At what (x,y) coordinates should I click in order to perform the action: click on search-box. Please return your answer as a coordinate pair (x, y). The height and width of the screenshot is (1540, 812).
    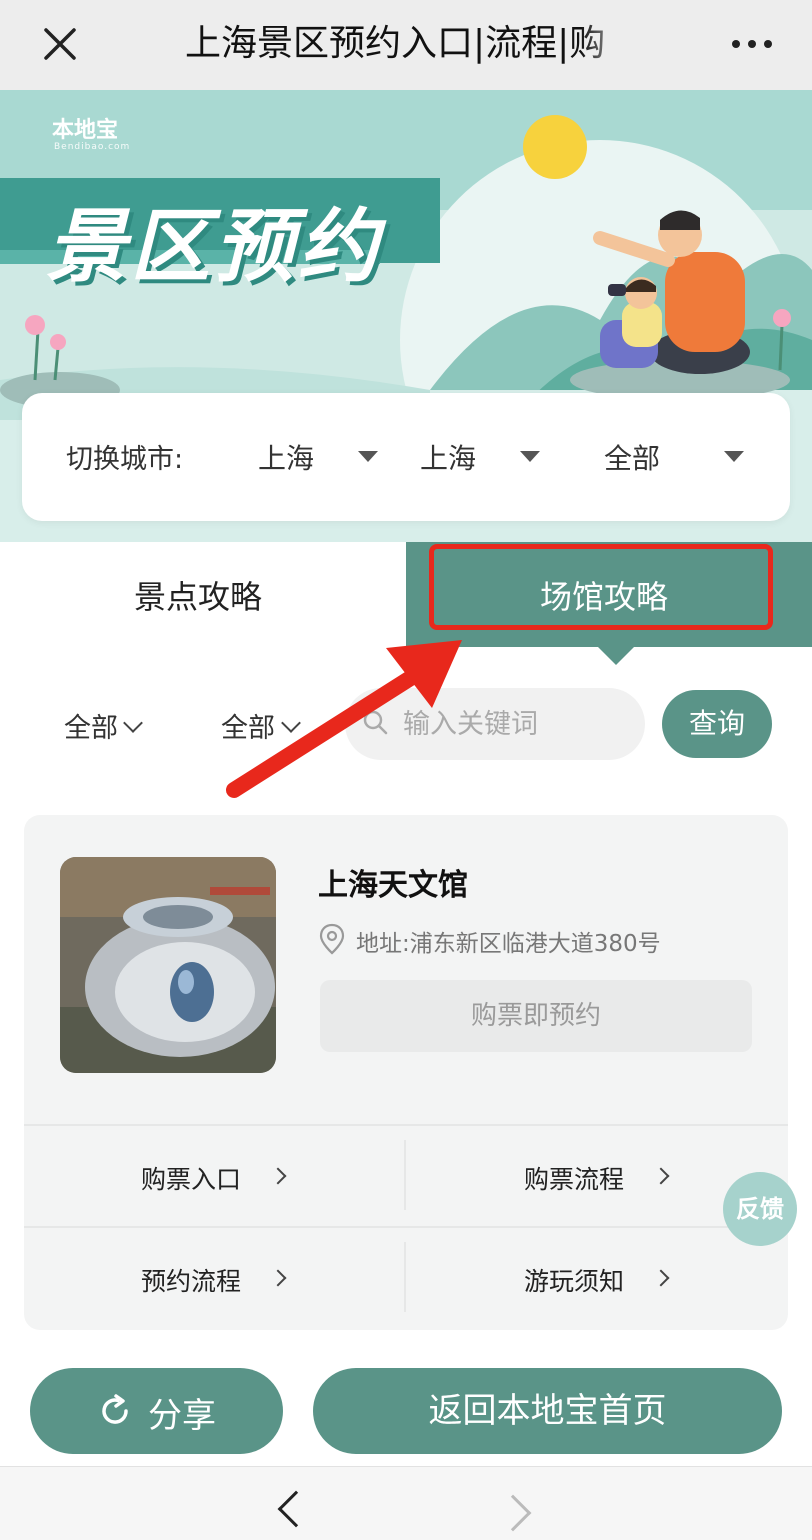
    Looking at the image, I should click on (495, 724).